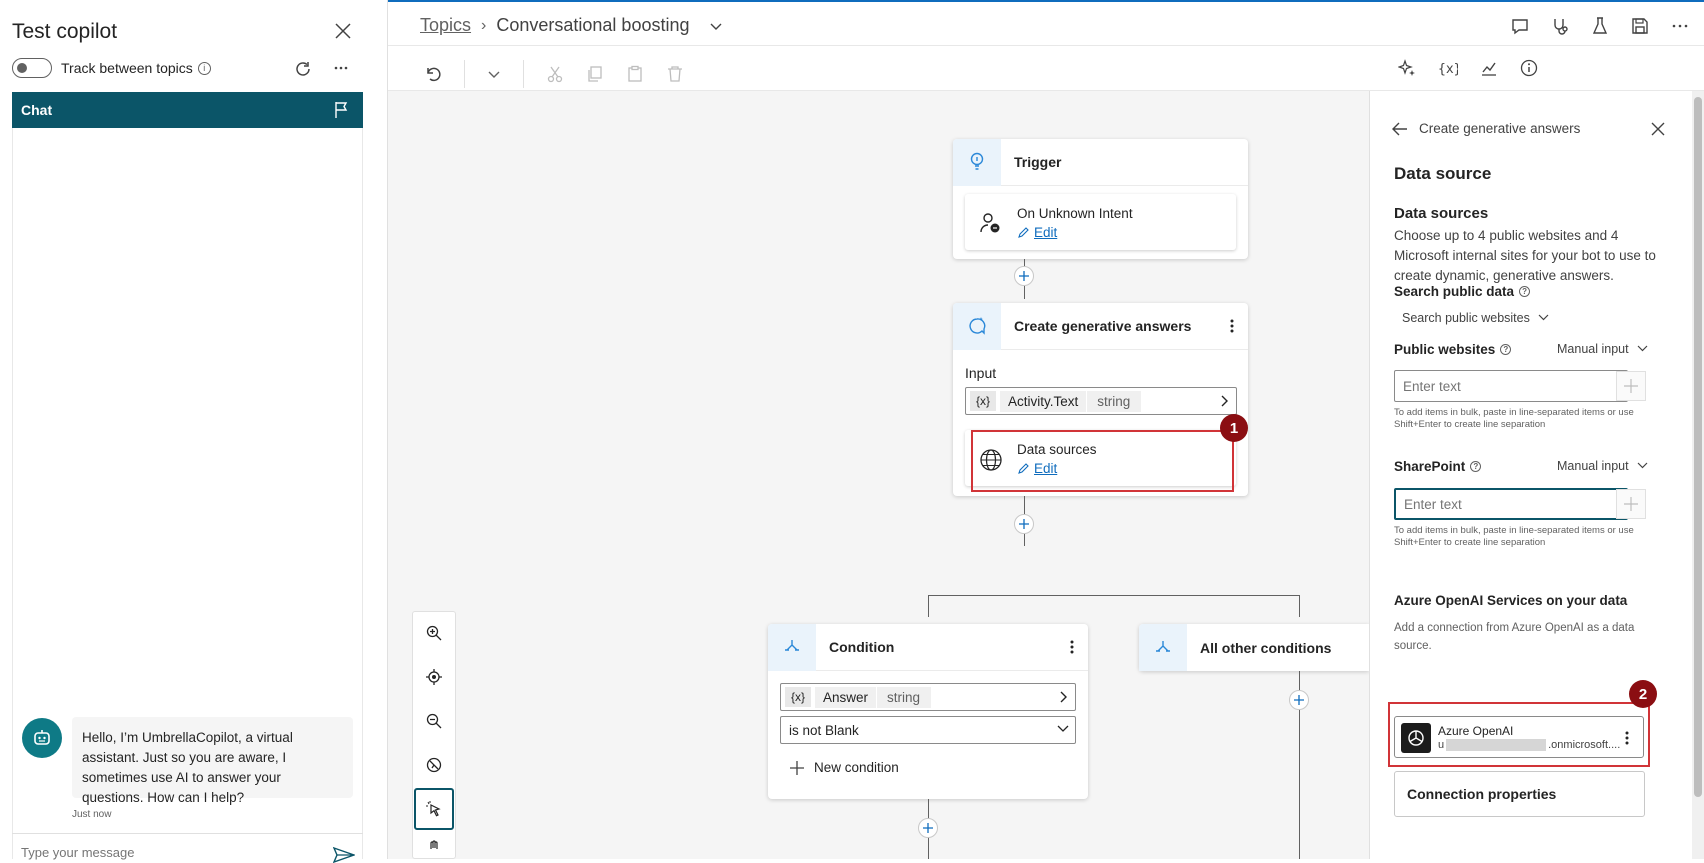 The width and height of the screenshot is (1704, 863). I want to click on cut-icon, so click(555, 74).